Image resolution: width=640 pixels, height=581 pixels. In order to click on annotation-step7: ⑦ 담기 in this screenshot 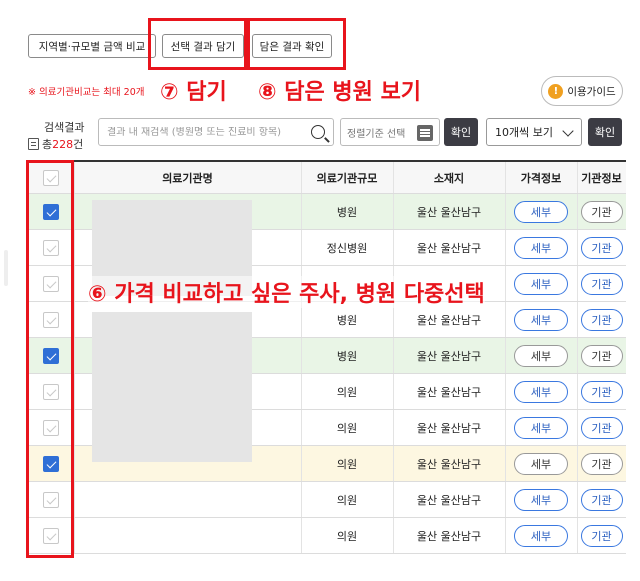, I will do `click(193, 92)`.